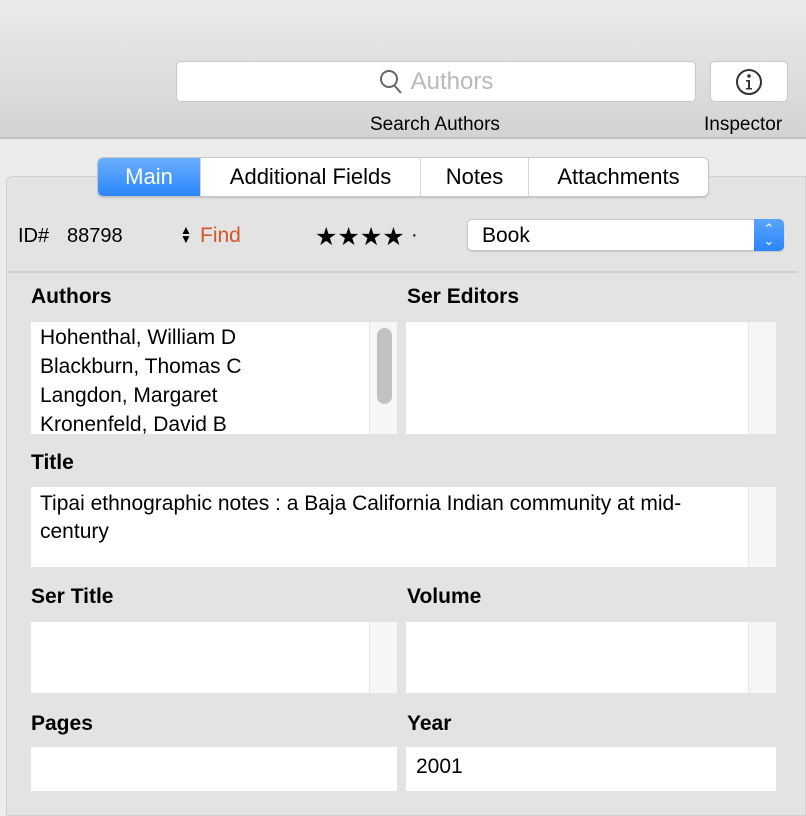 The width and height of the screenshot is (806, 816). I want to click on authors-label: Authors, so click(71, 296).